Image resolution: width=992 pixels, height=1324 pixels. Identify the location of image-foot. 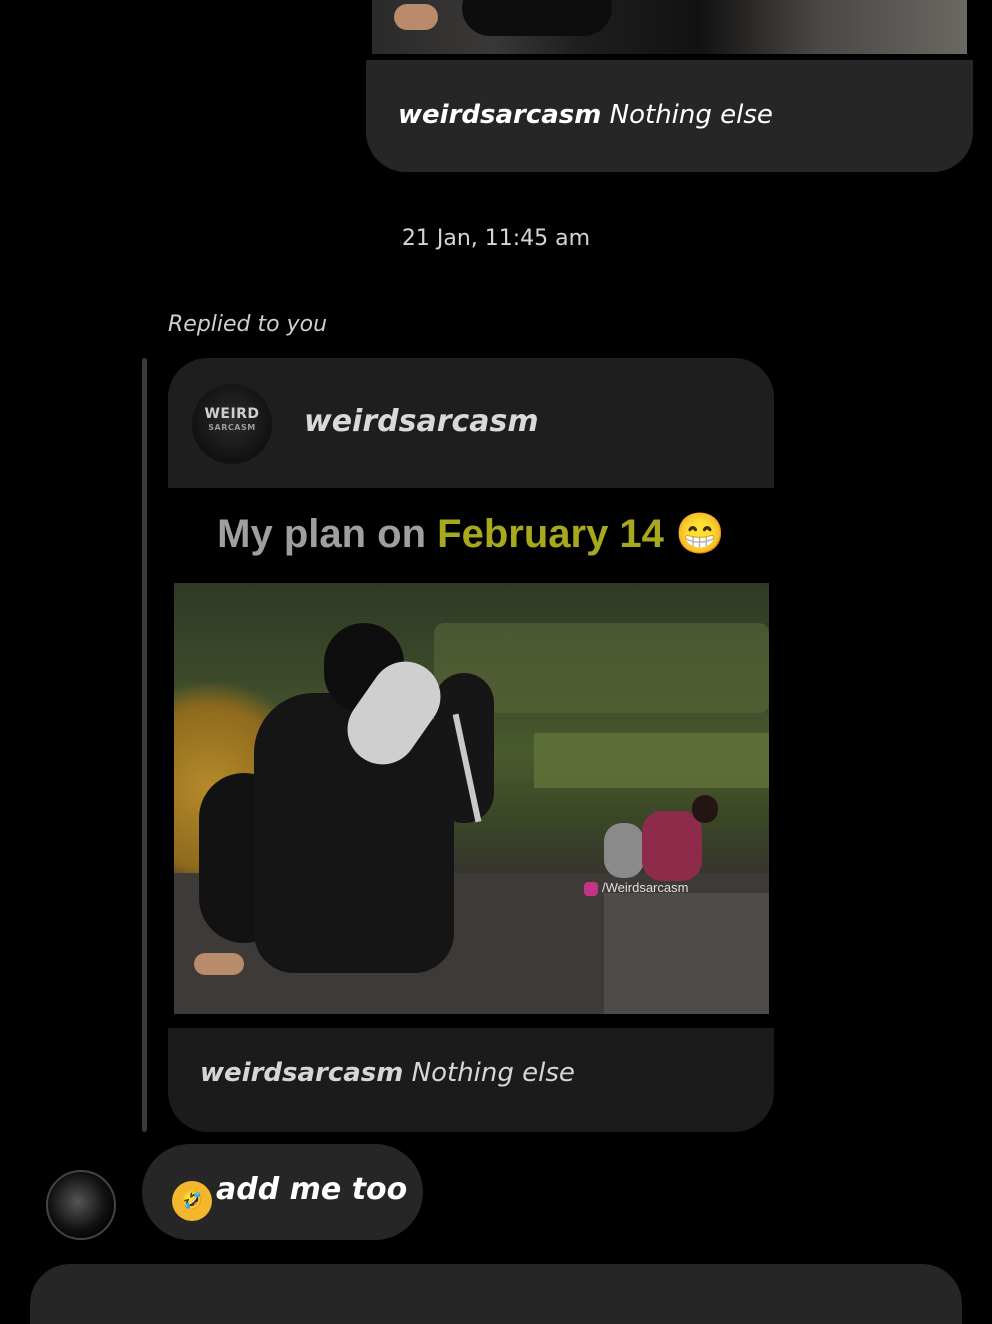
(416, 17).